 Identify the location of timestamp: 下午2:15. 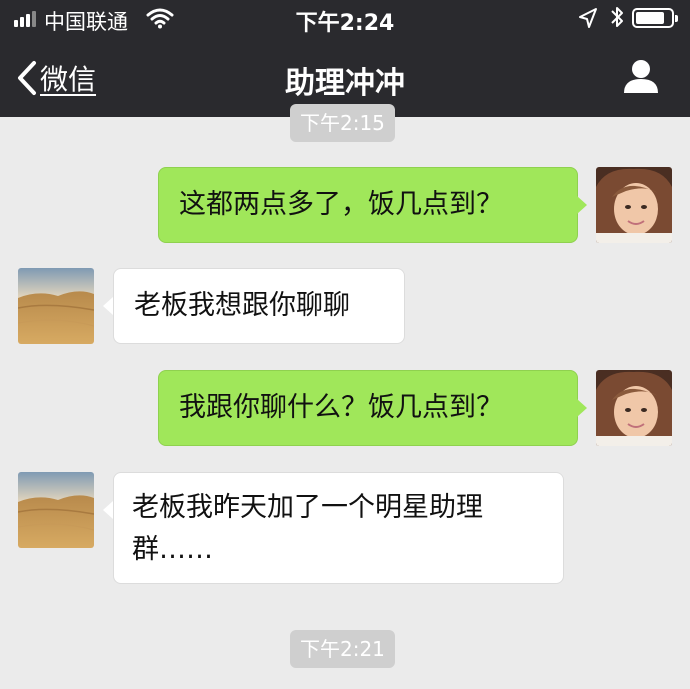
(342, 123).